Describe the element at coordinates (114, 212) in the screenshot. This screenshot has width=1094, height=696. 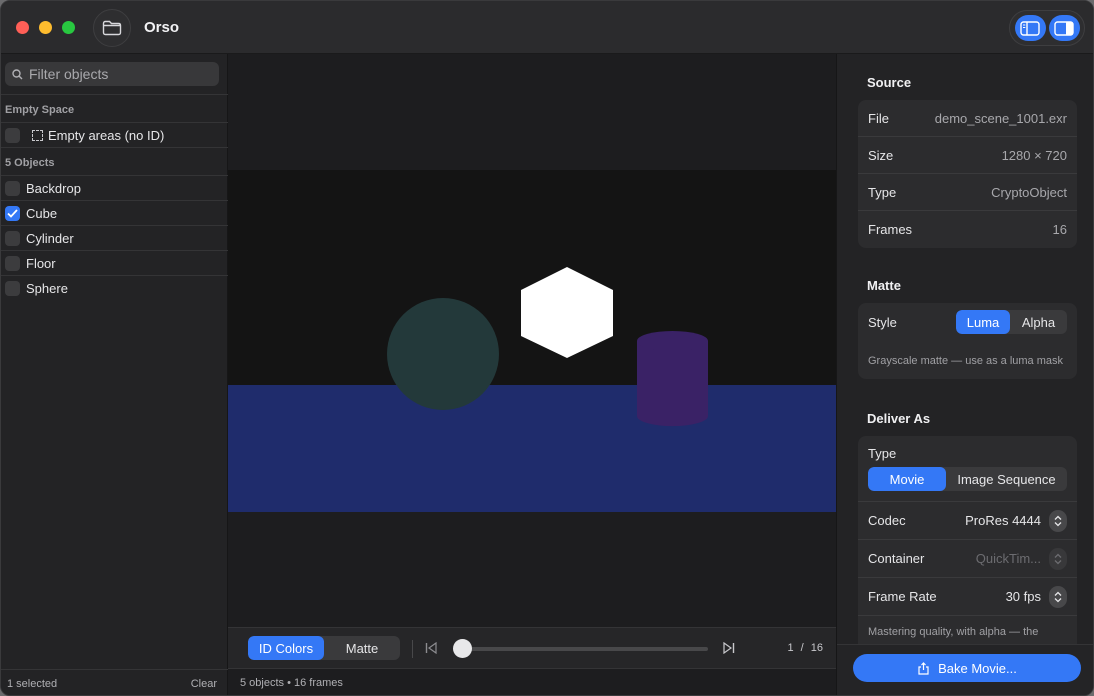
I see `list-item-cube: Cube` at that location.